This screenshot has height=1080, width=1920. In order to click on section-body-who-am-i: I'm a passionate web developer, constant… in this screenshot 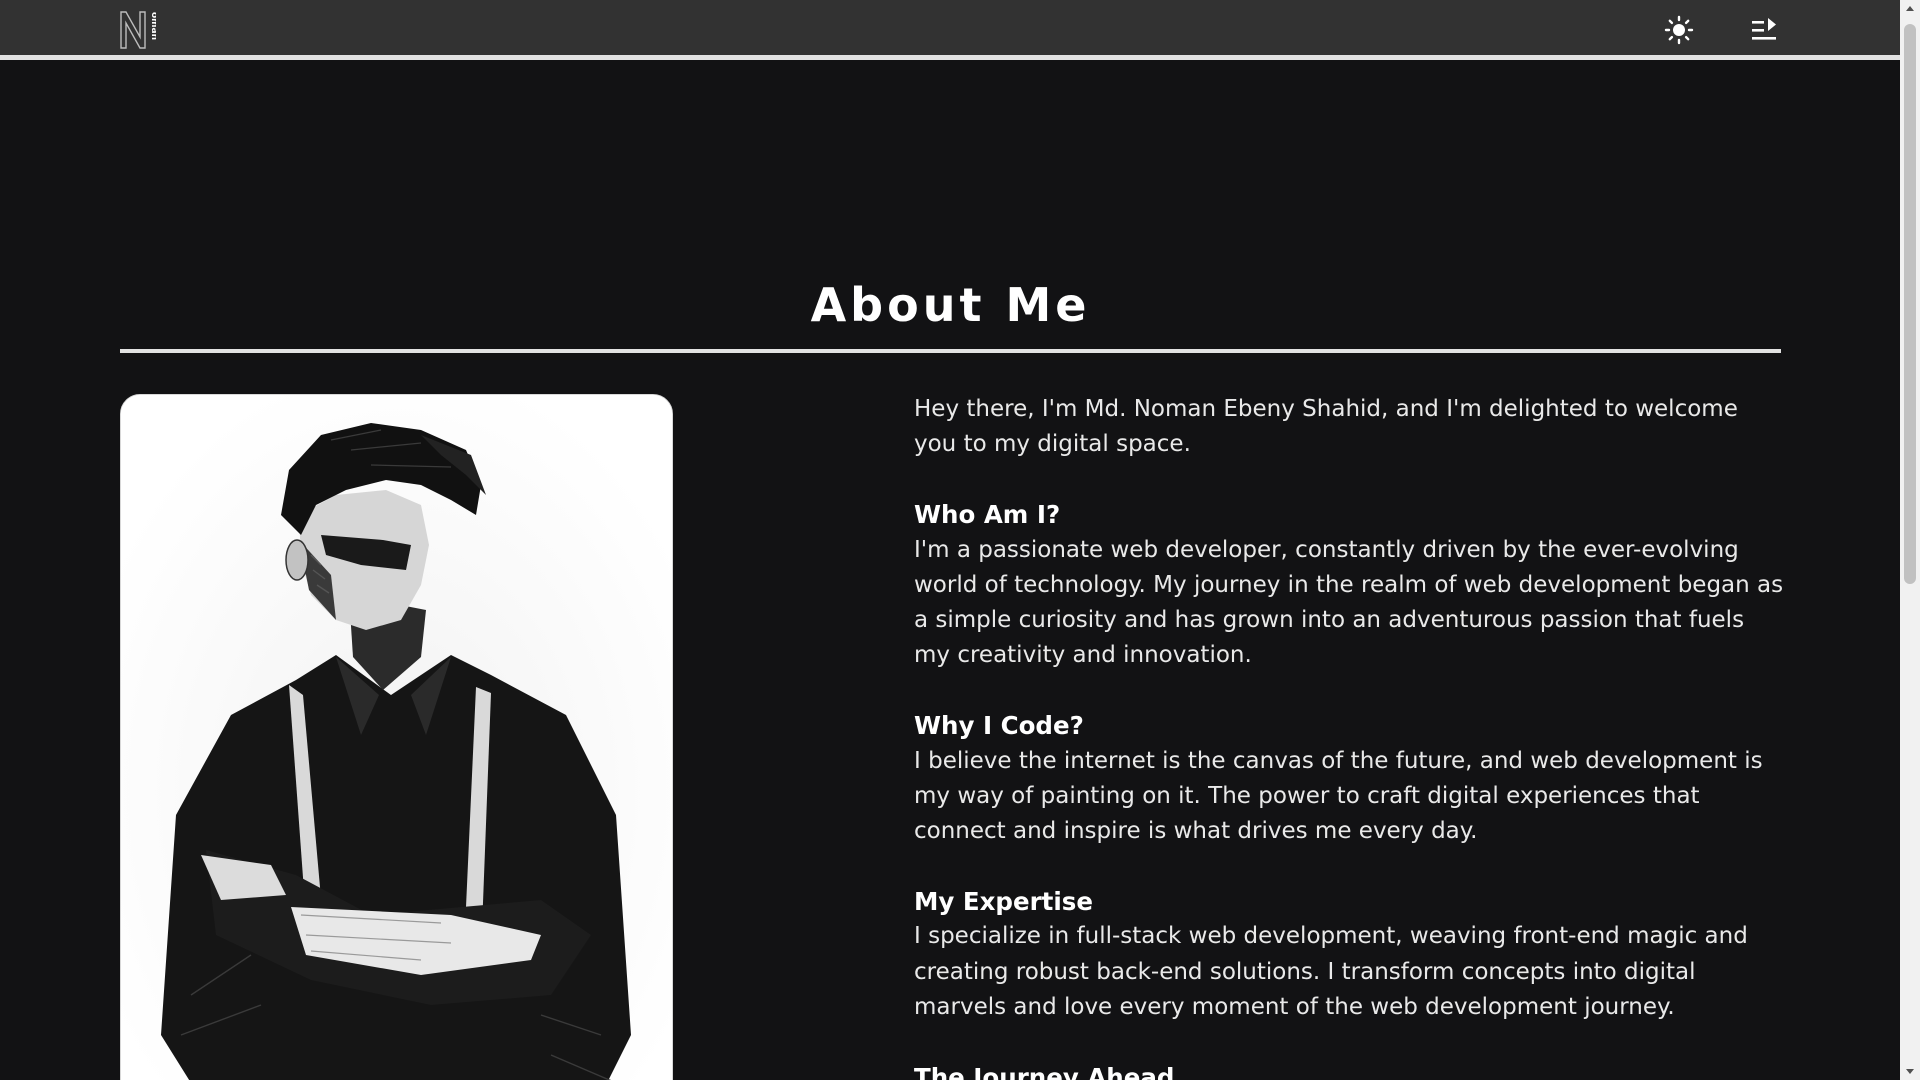, I will do `click(1349, 602)`.